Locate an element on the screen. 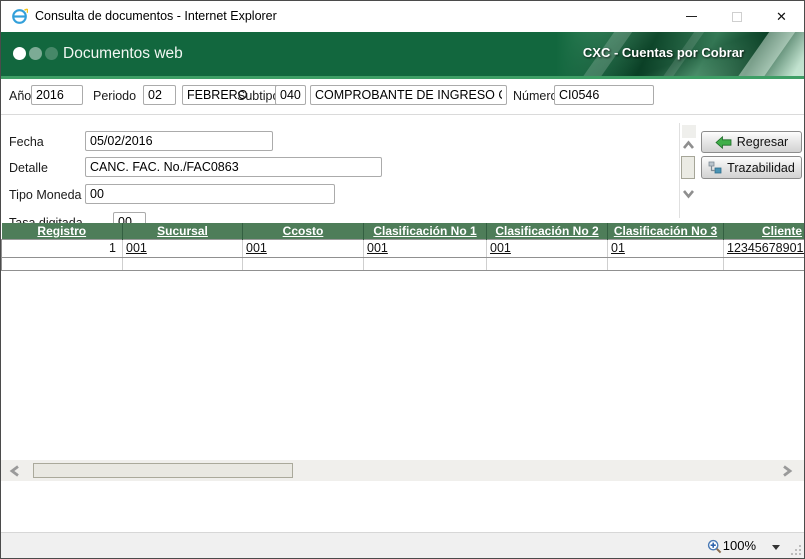  currency-type-field is located at coordinates (210, 194).